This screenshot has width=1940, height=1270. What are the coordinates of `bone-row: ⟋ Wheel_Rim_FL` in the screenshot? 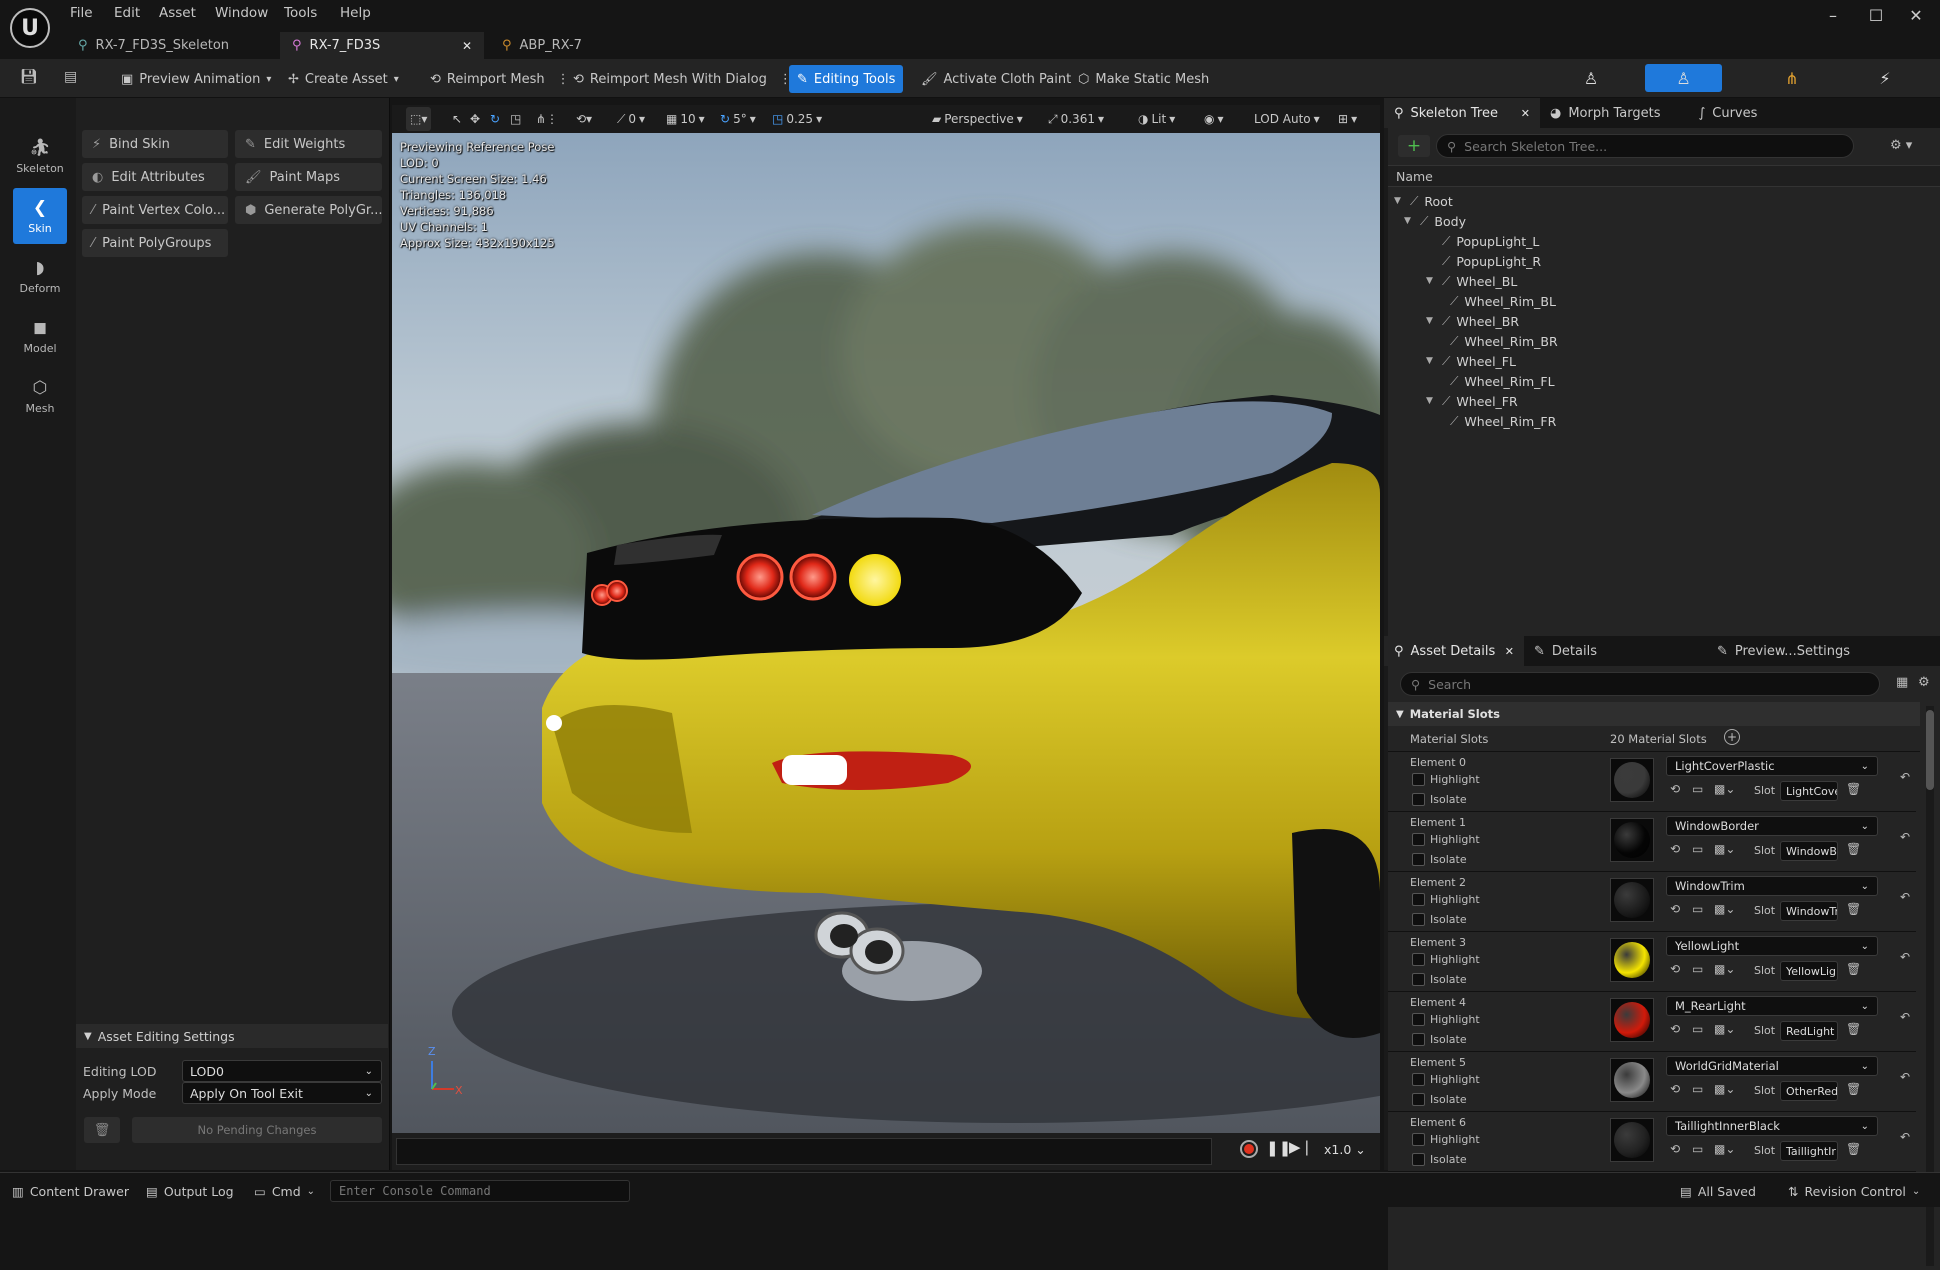 It's located at (1664, 381).